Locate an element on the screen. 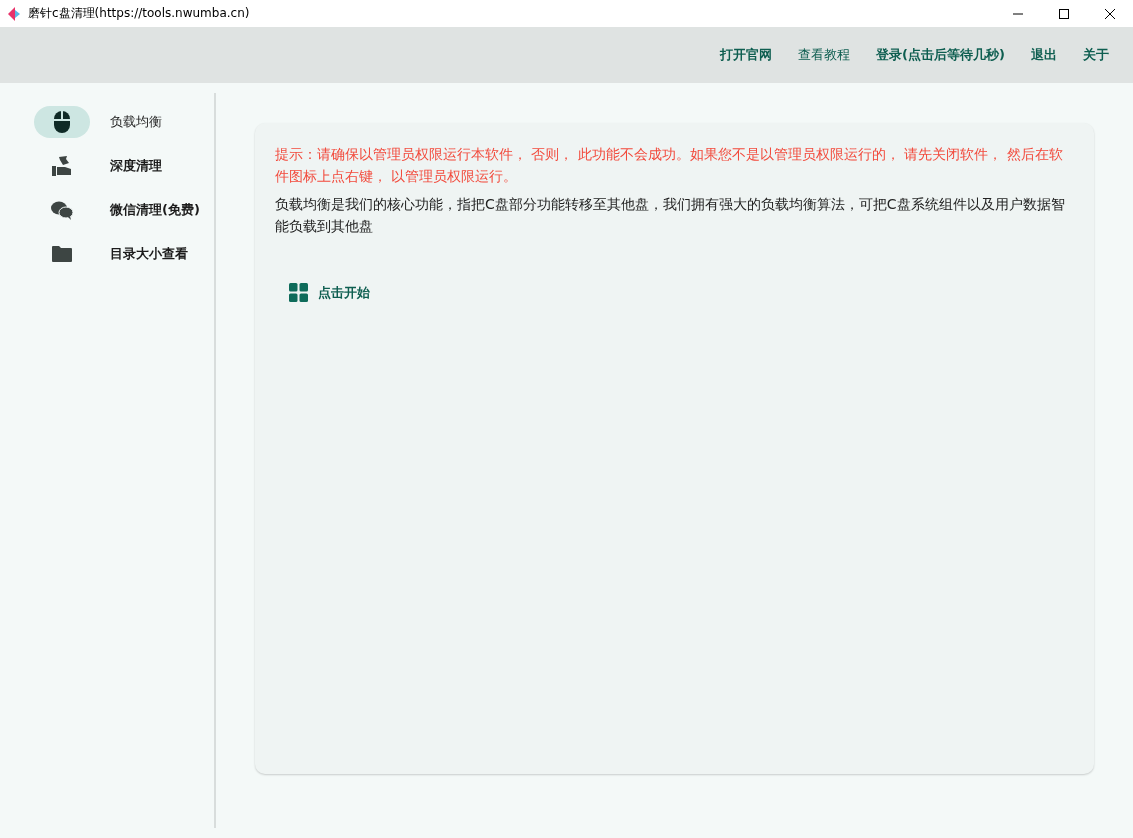 The height and width of the screenshot is (838, 1133). start-button: 点击开始 is located at coordinates (329, 292).